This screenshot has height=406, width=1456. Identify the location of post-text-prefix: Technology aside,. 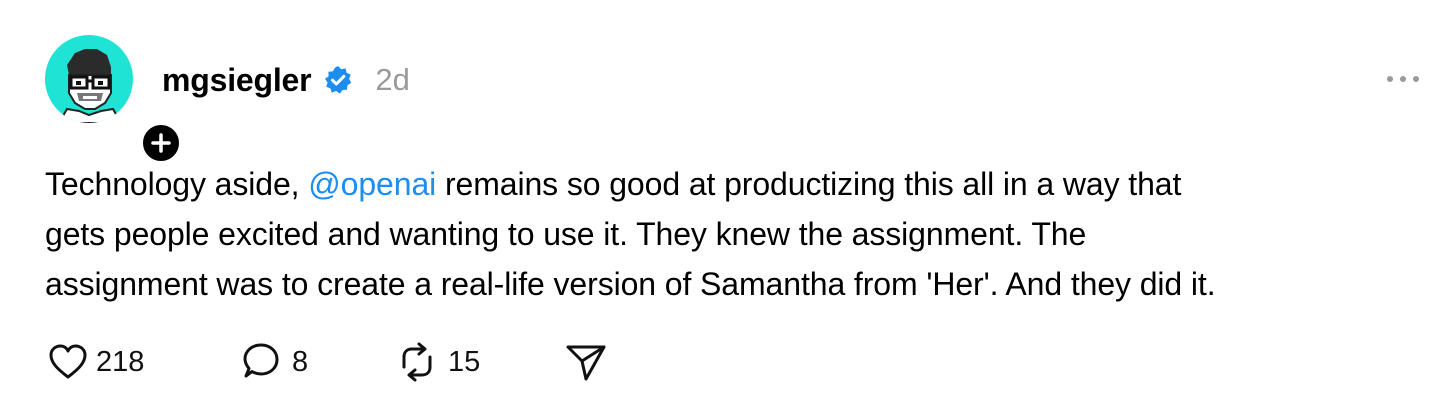
(177, 184).